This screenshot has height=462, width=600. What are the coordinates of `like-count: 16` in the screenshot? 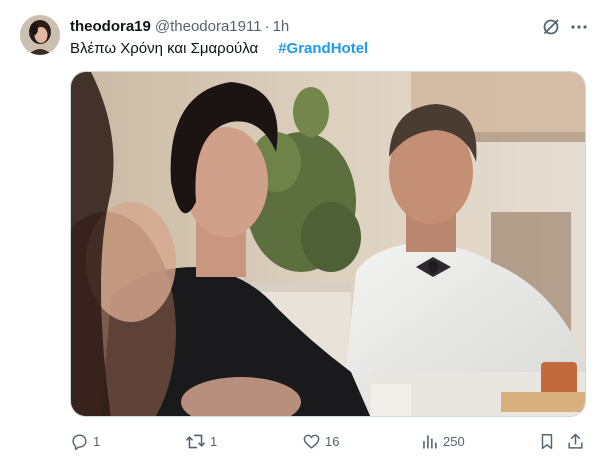 It's located at (332, 441).